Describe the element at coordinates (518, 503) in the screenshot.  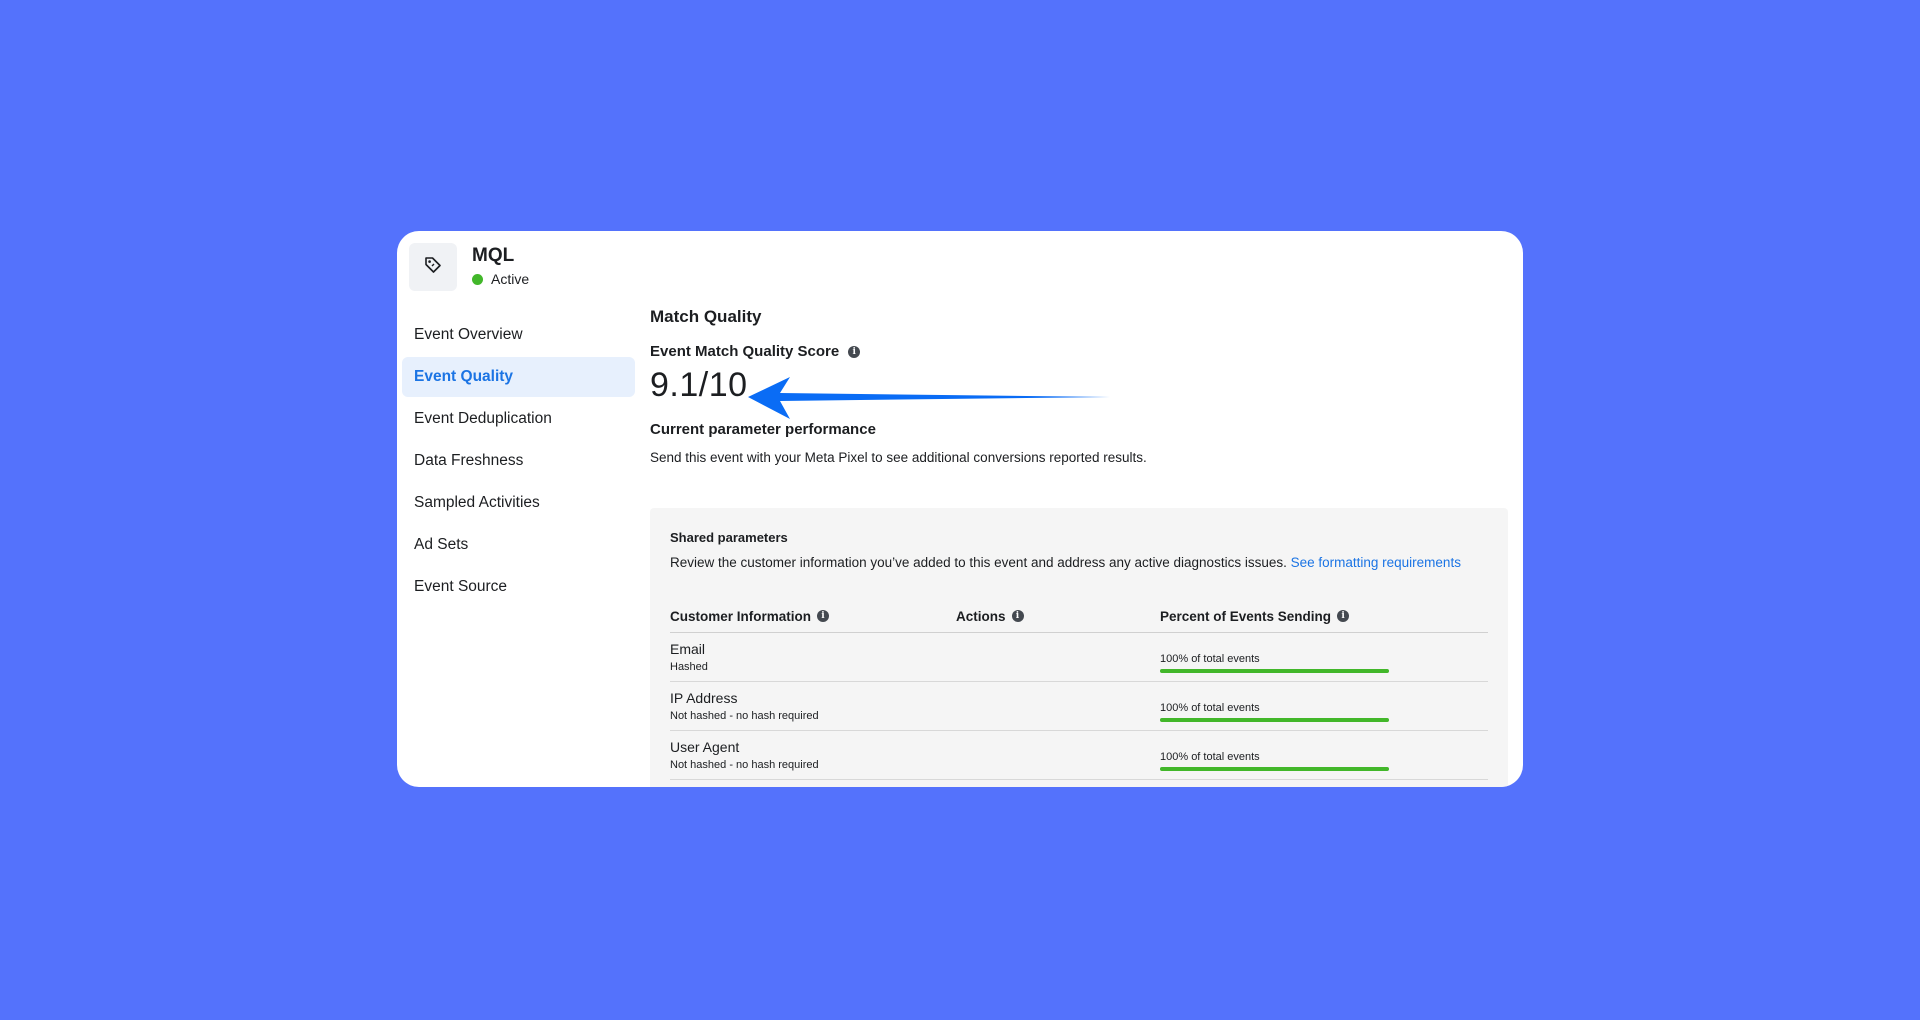
I see `sidebar-item-sampled-activities: Sampled Activities` at that location.